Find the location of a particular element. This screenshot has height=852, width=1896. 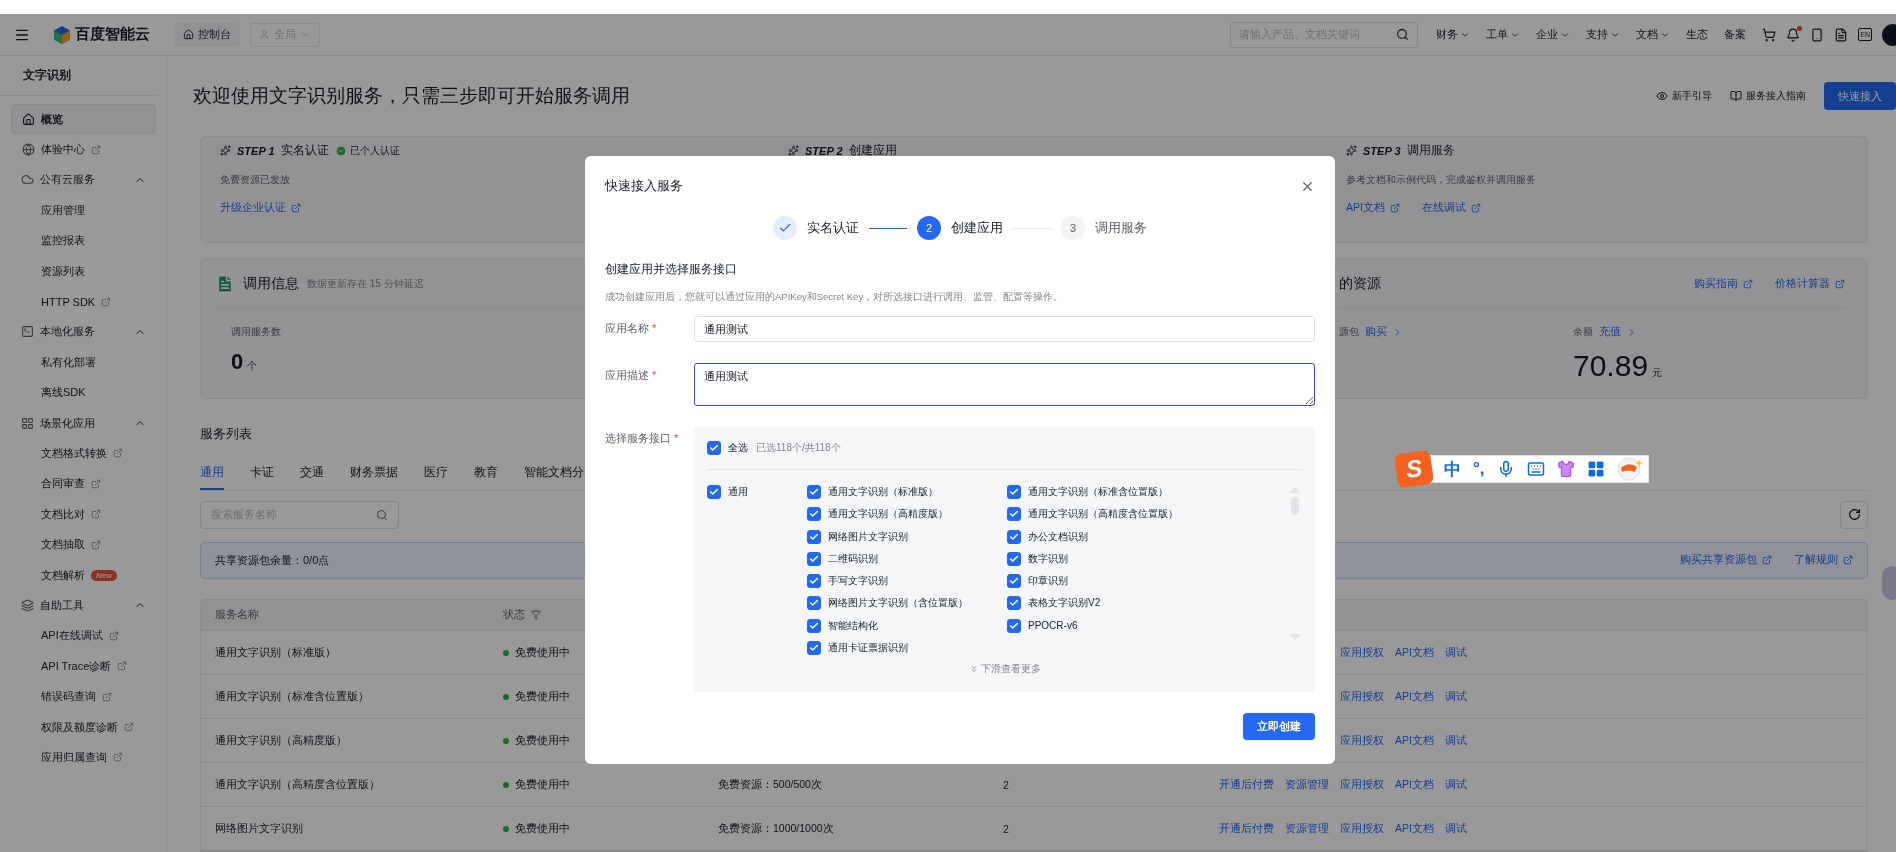

dialog-title: 快速接入服务 is located at coordinates (644, 186).